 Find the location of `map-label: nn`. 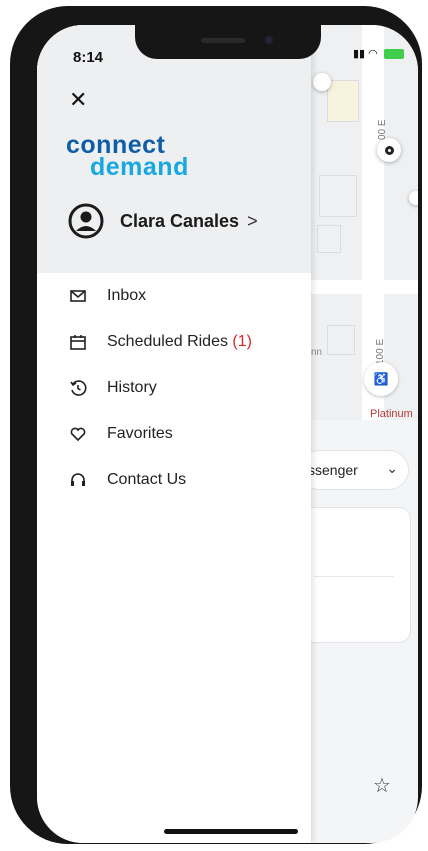

map-label: nn is located at coordinates (317, 352).